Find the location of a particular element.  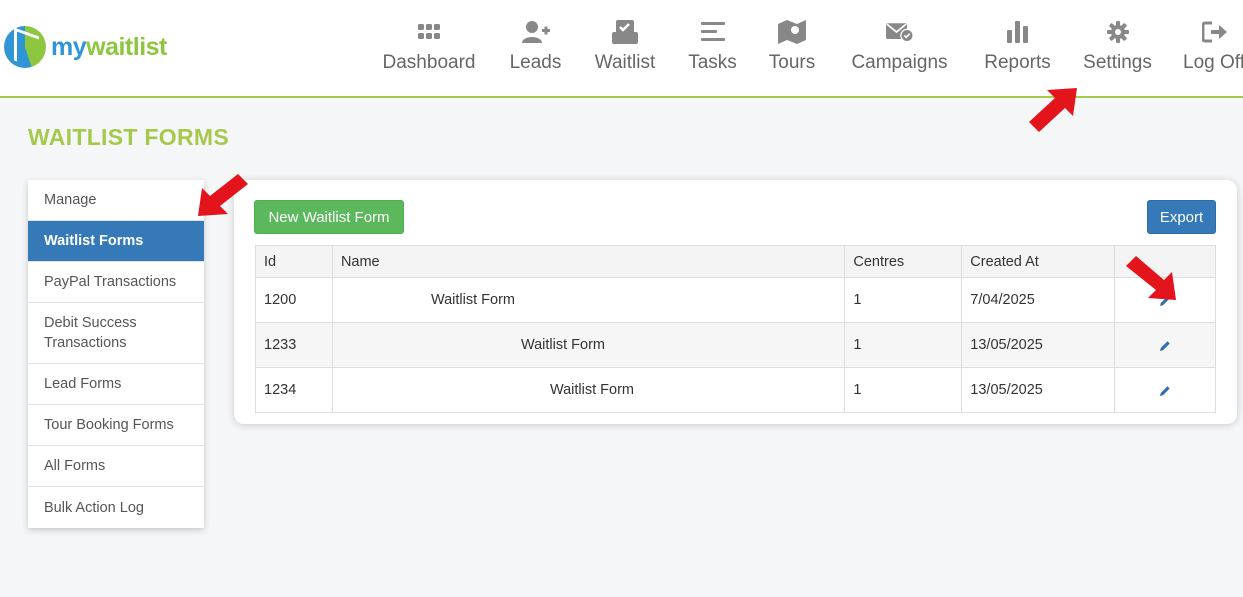

cell-id: 1234 is located at coordinates (294, 390).